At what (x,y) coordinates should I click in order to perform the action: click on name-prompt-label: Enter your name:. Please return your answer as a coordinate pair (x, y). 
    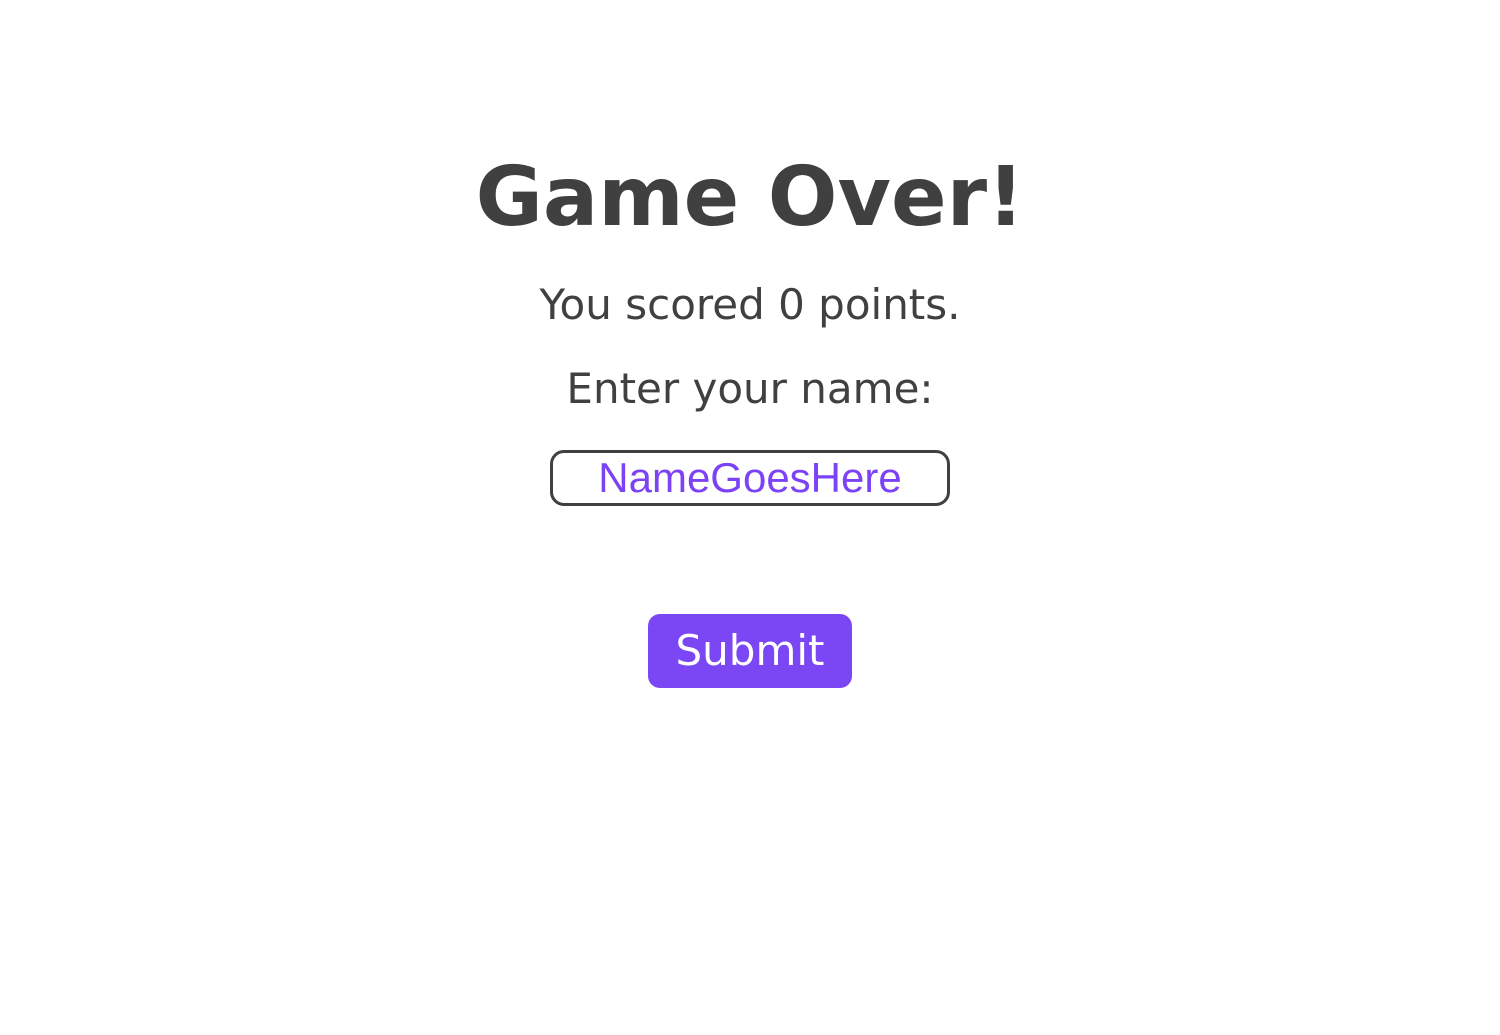
    Looking at the image, I should click on (750, 388).